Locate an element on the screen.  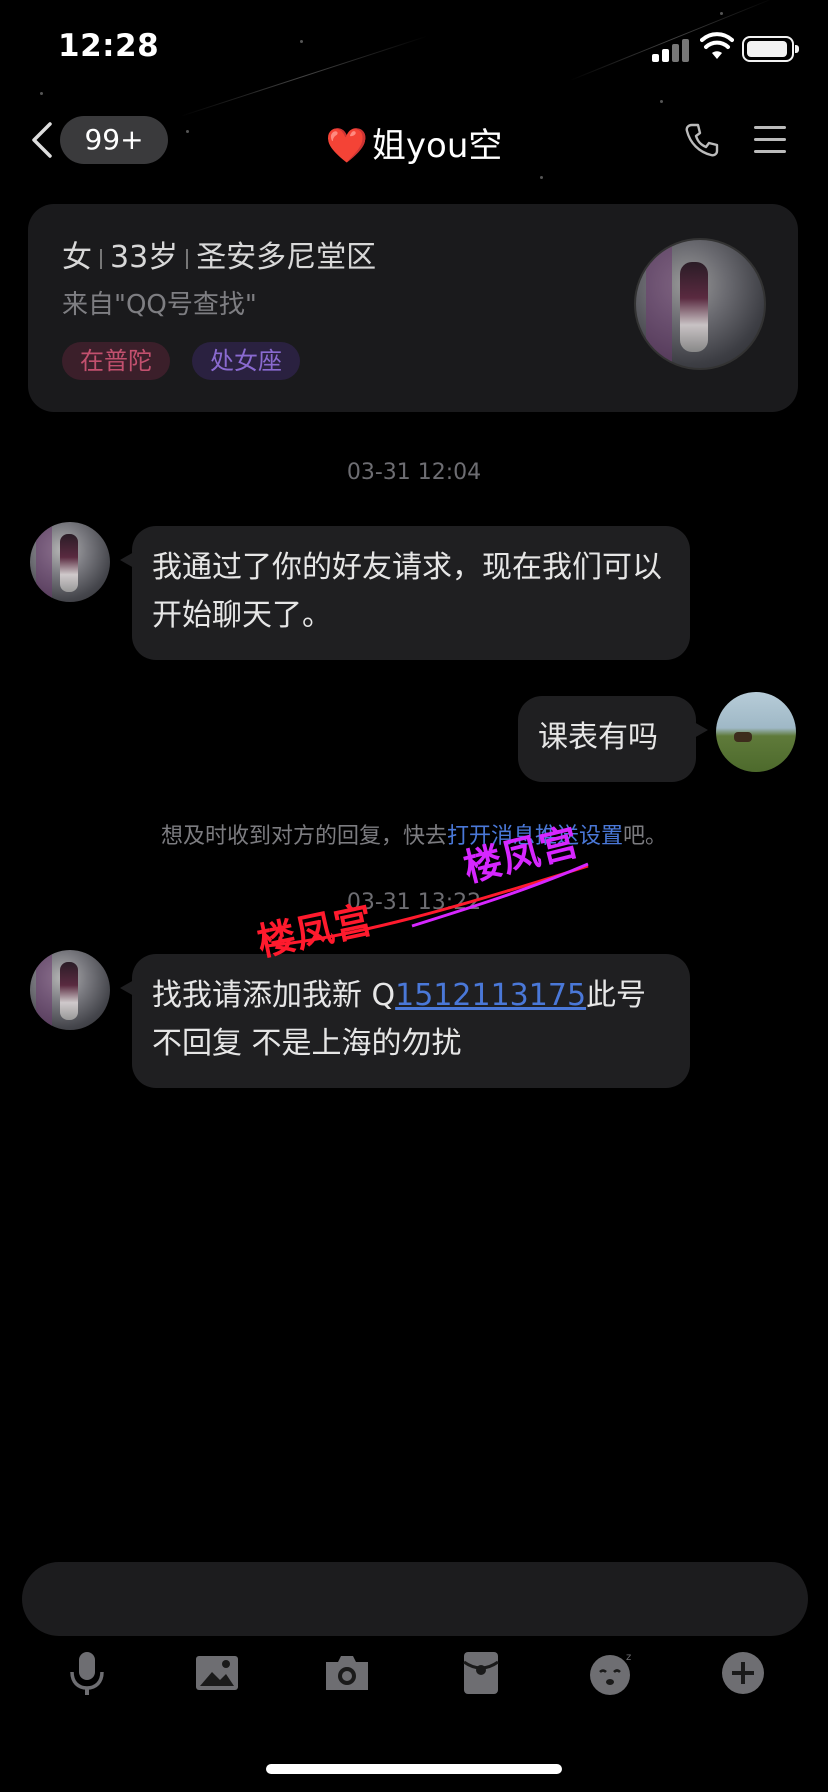
profile-avatar is located at coordinates (700, 304).